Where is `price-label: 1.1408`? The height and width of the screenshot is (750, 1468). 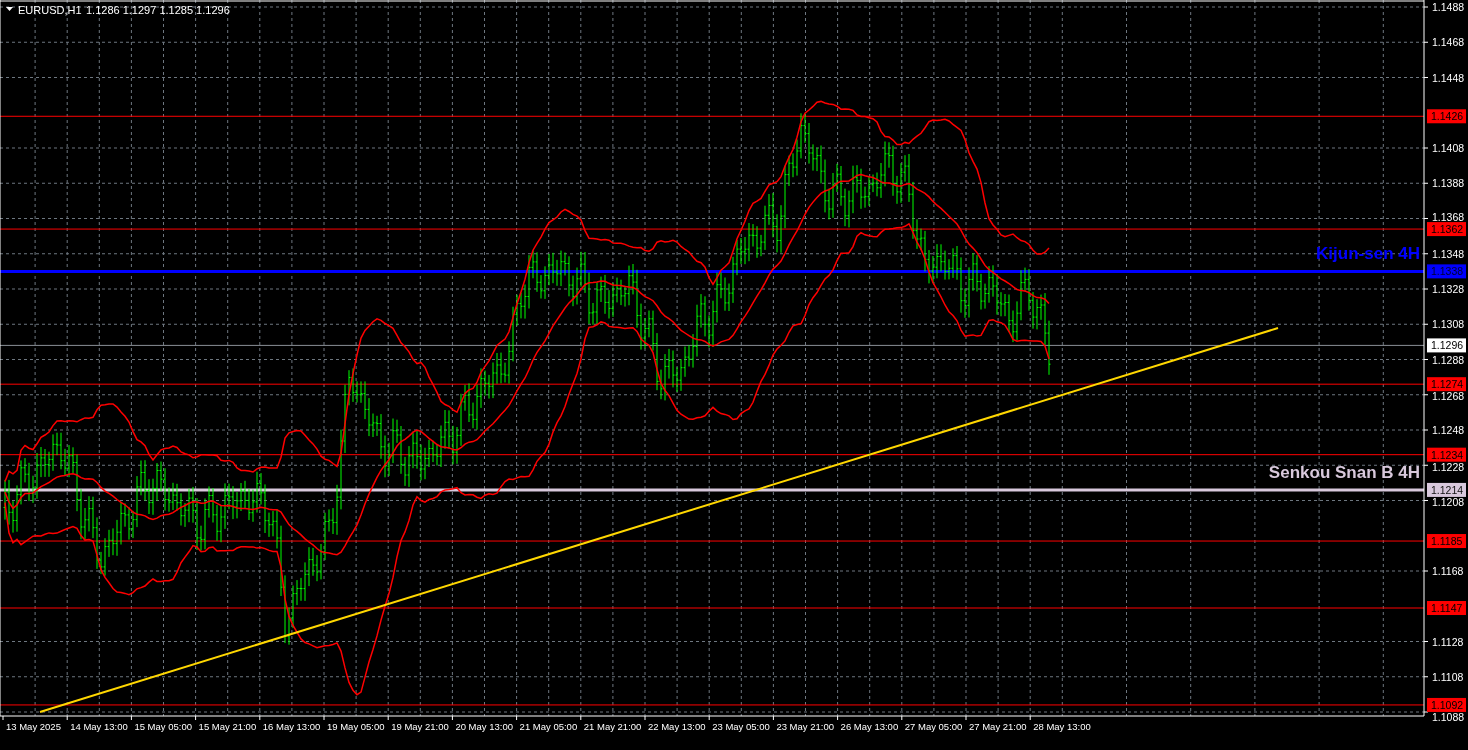 price-label: 1.1408 is located at coordinates (1448, 148).